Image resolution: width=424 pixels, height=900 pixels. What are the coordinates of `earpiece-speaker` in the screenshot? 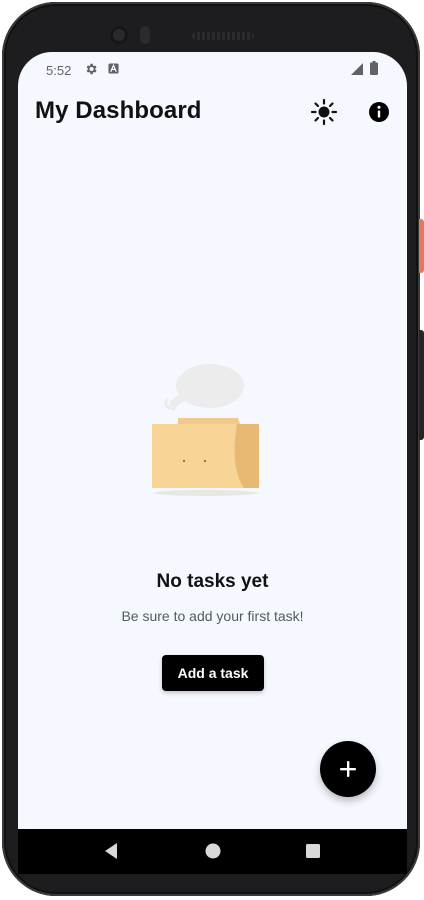 It's located at (223, 36).